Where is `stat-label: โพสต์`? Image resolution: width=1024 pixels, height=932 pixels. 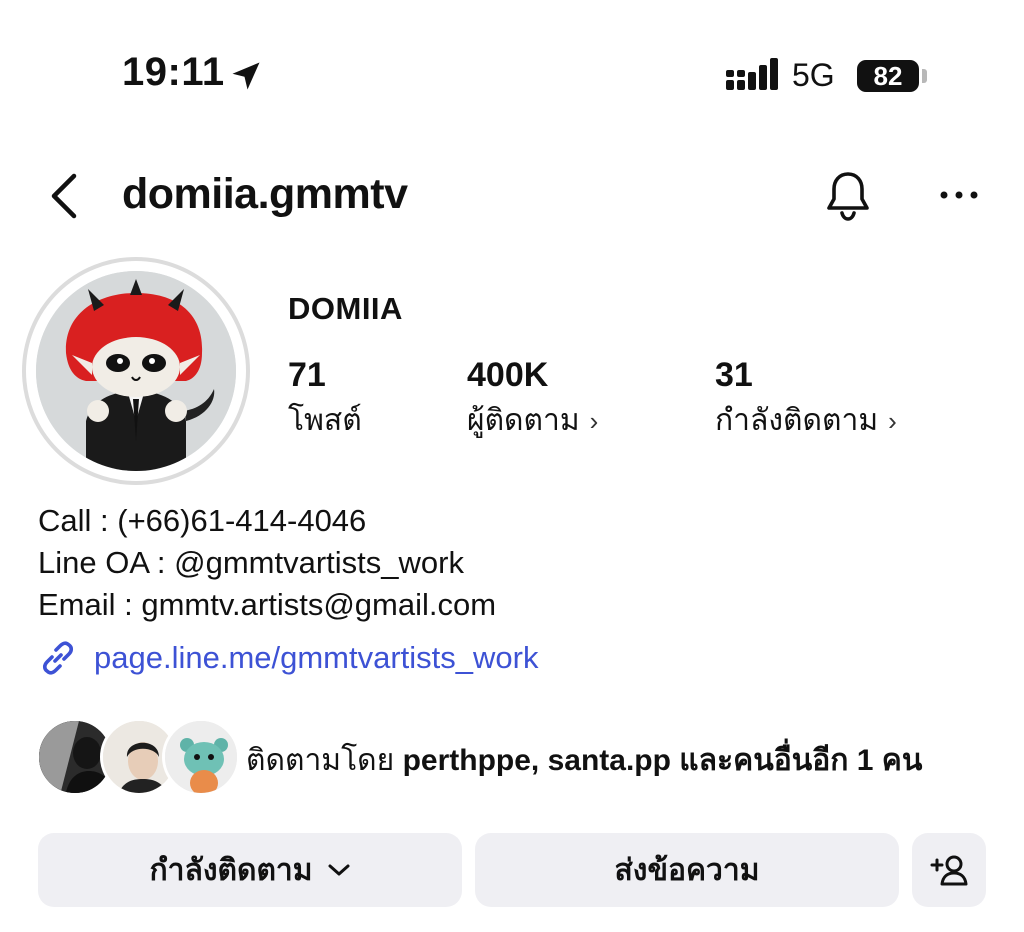
stat-label: โพสต์ is located at coordinates (325, 420).